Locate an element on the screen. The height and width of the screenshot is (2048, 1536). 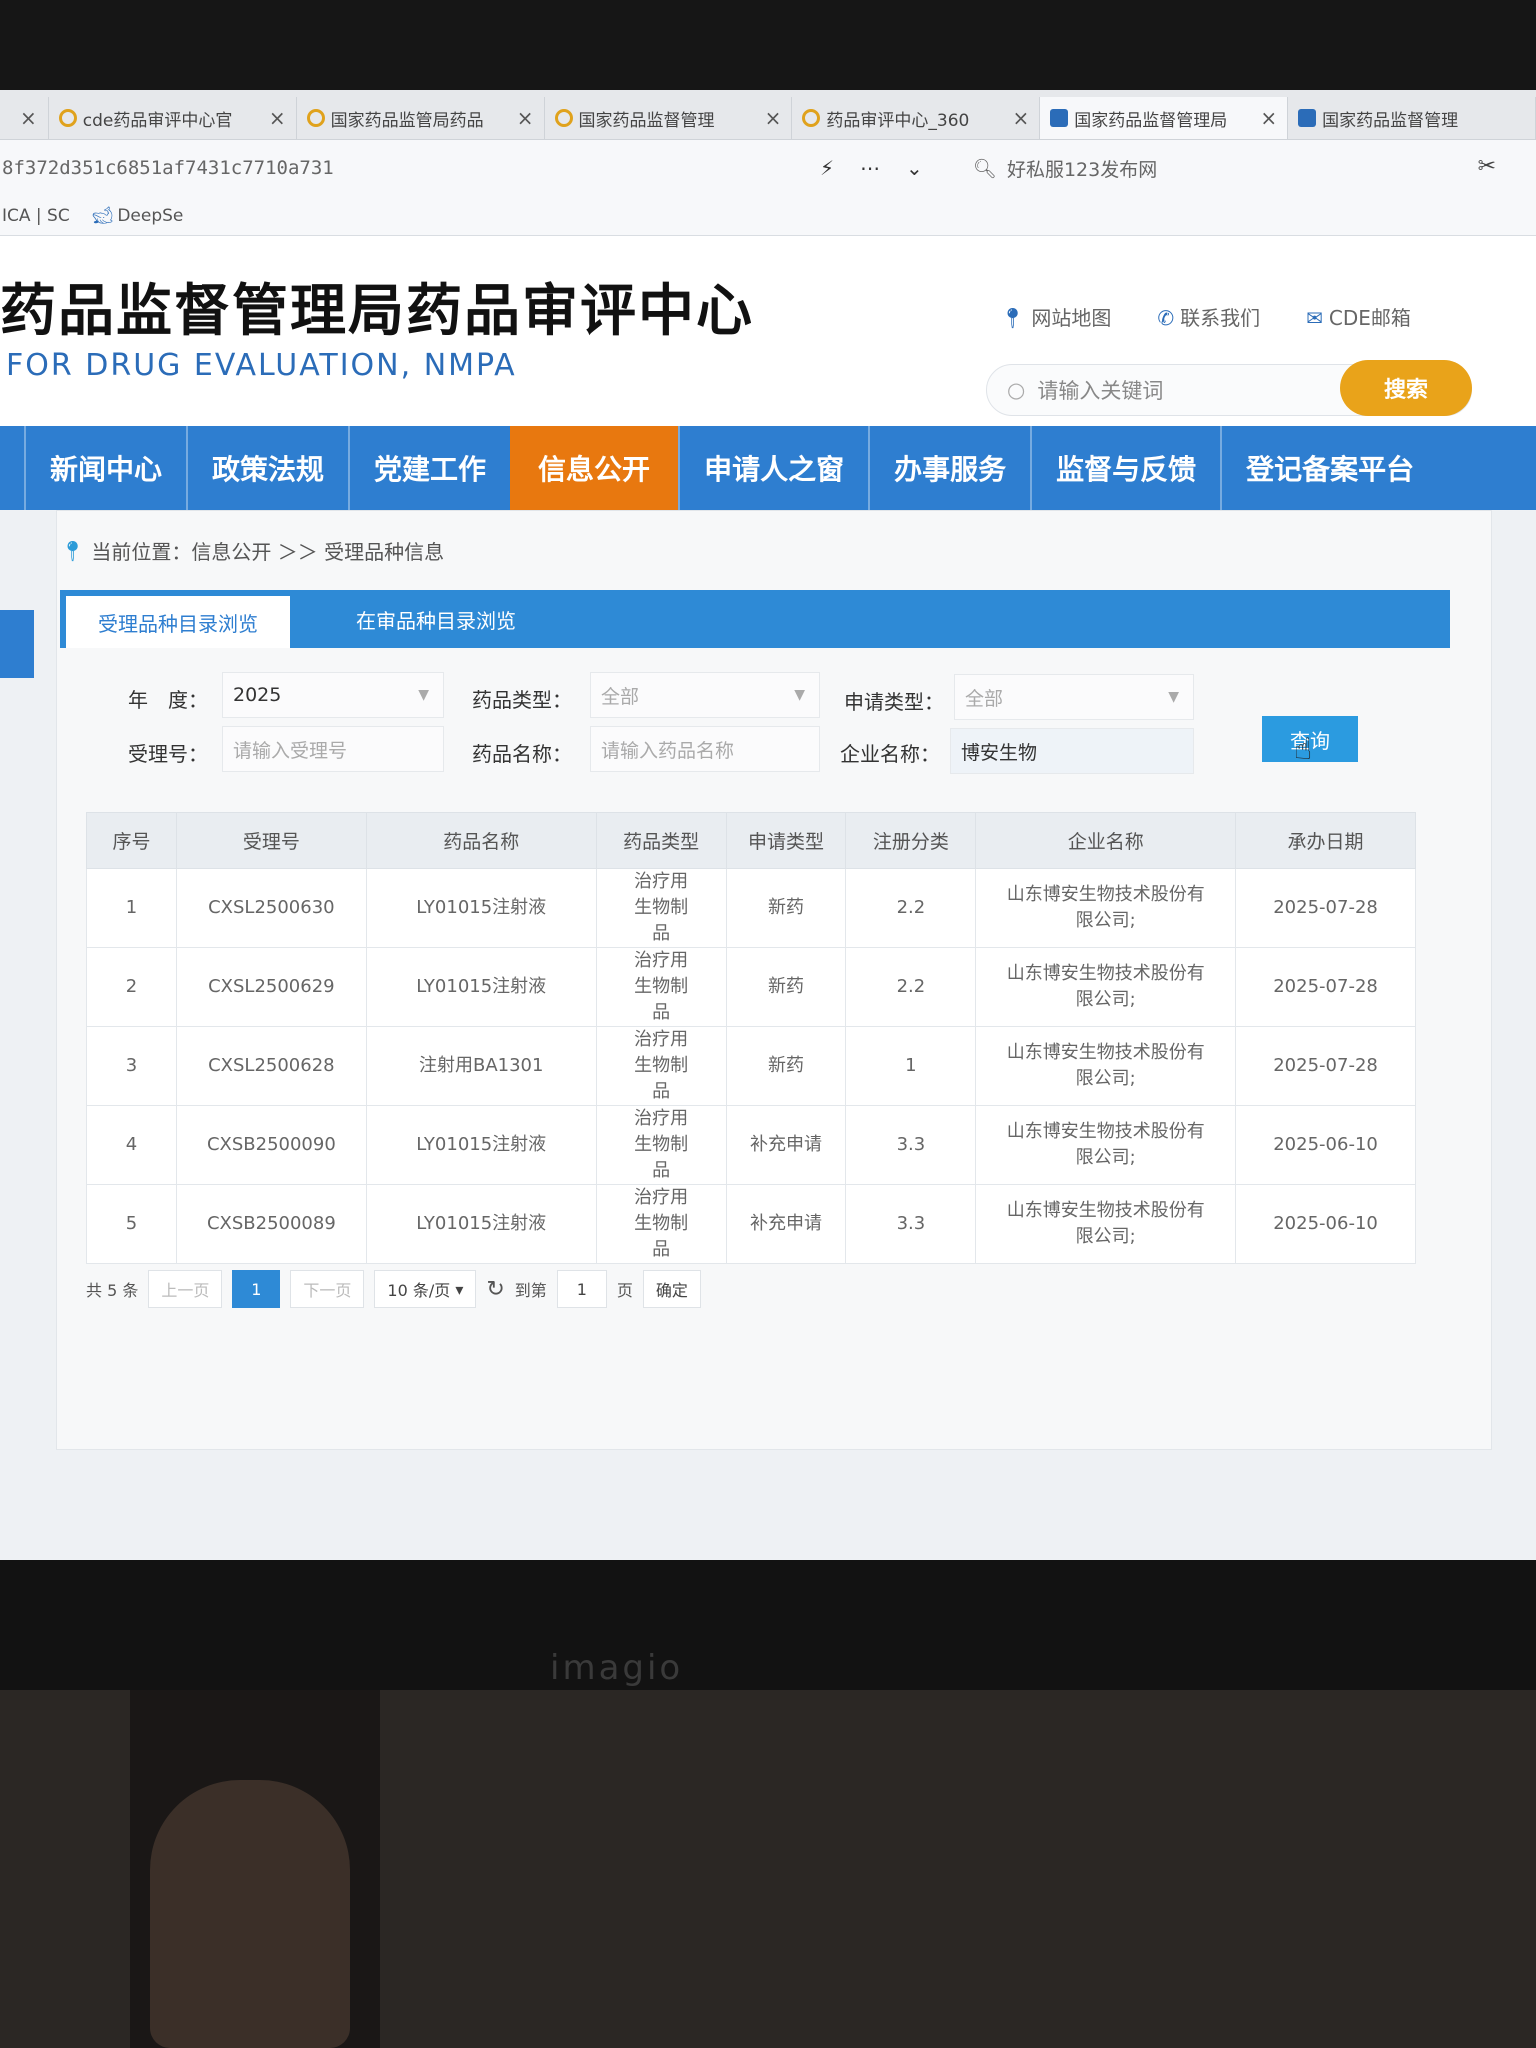
browser-search-box: 🔍︎ 好私服123发布网 is located at coordinates (1065, 168).